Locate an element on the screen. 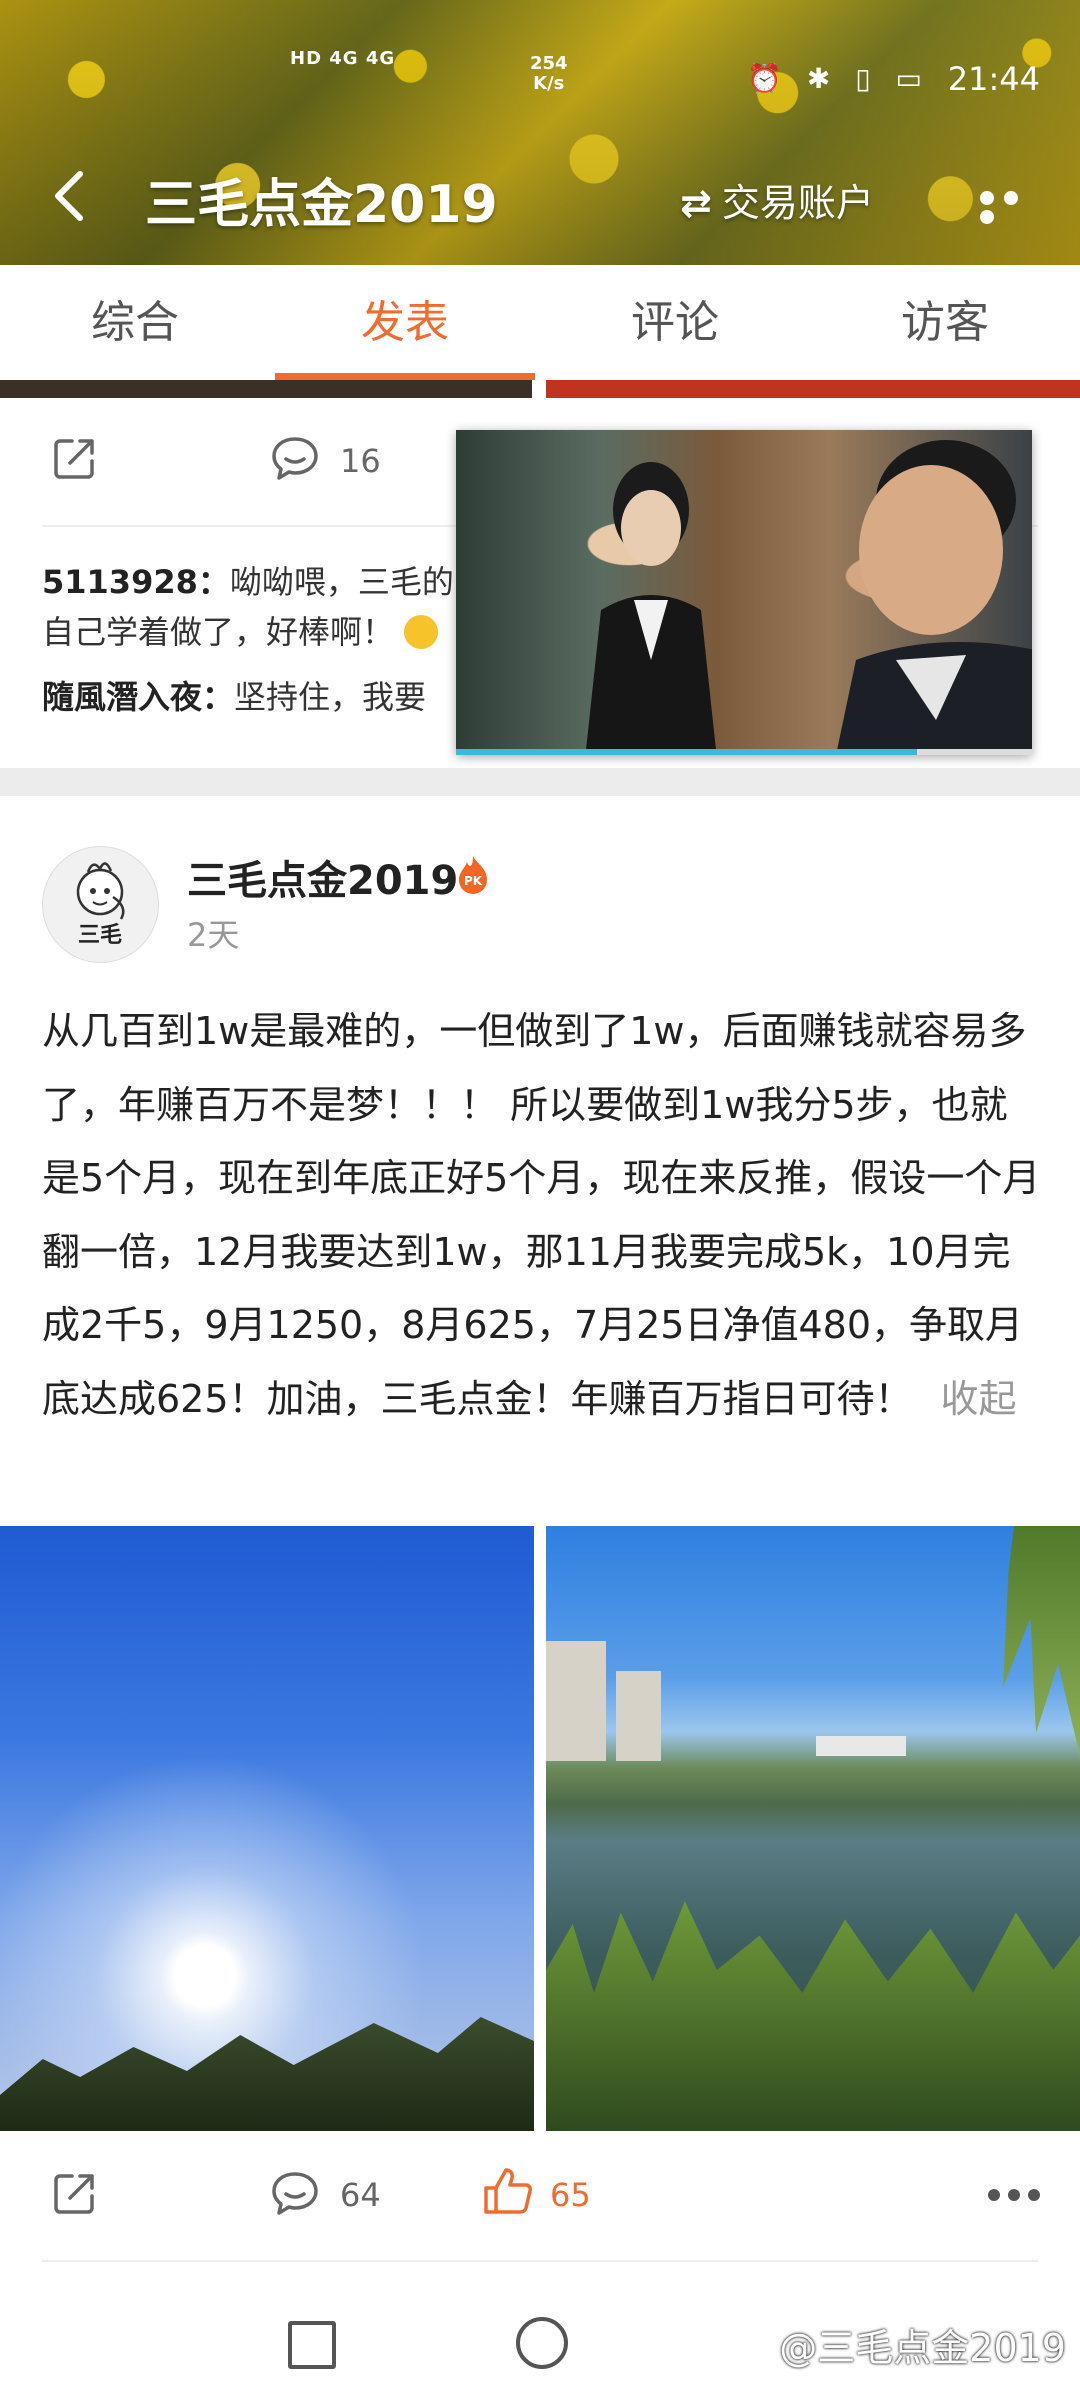 The height and width of the screenshot is (2400, 1080). status-bar: HD 4G 4G 254 K/s ⏰ ✱ ▯ ▭ 21:44 is located at coordinates (540, 80).